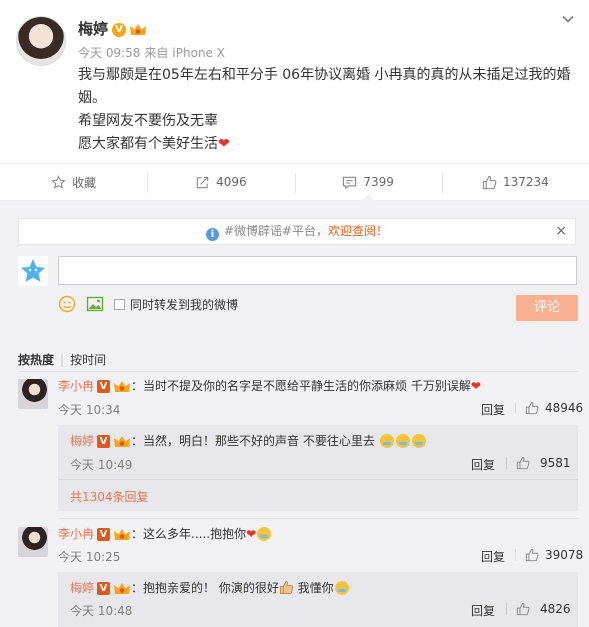 The image size is (589, 627). Describe the element at coordinates (276, 231) in the screenshot. I see `notice-text: #微博辟谣#平台，` at that location.